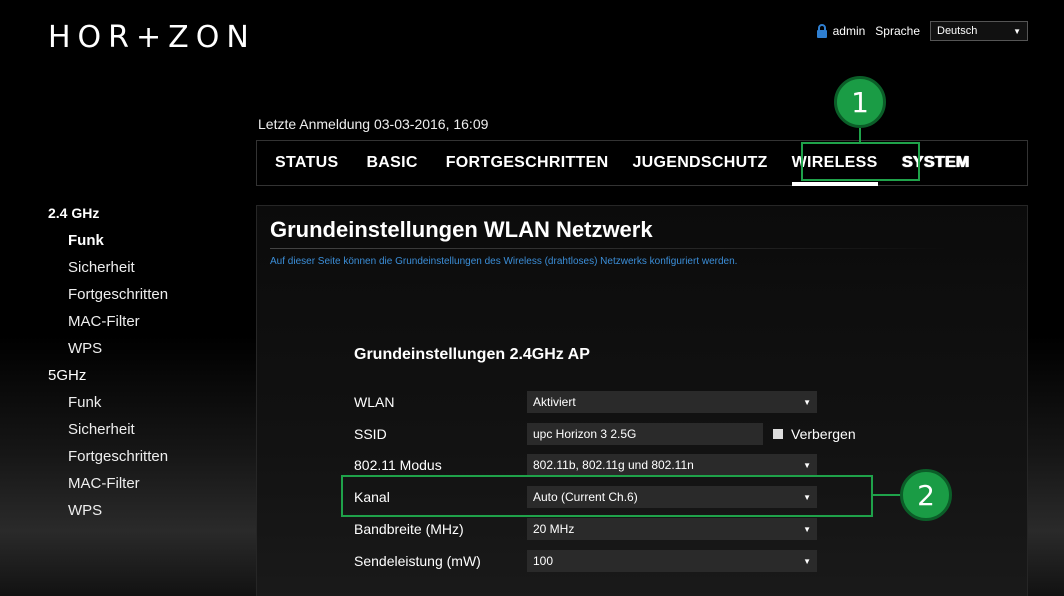  I want to click on ssid-value: upc Horizon 3 2.5G, so click(585, 434).